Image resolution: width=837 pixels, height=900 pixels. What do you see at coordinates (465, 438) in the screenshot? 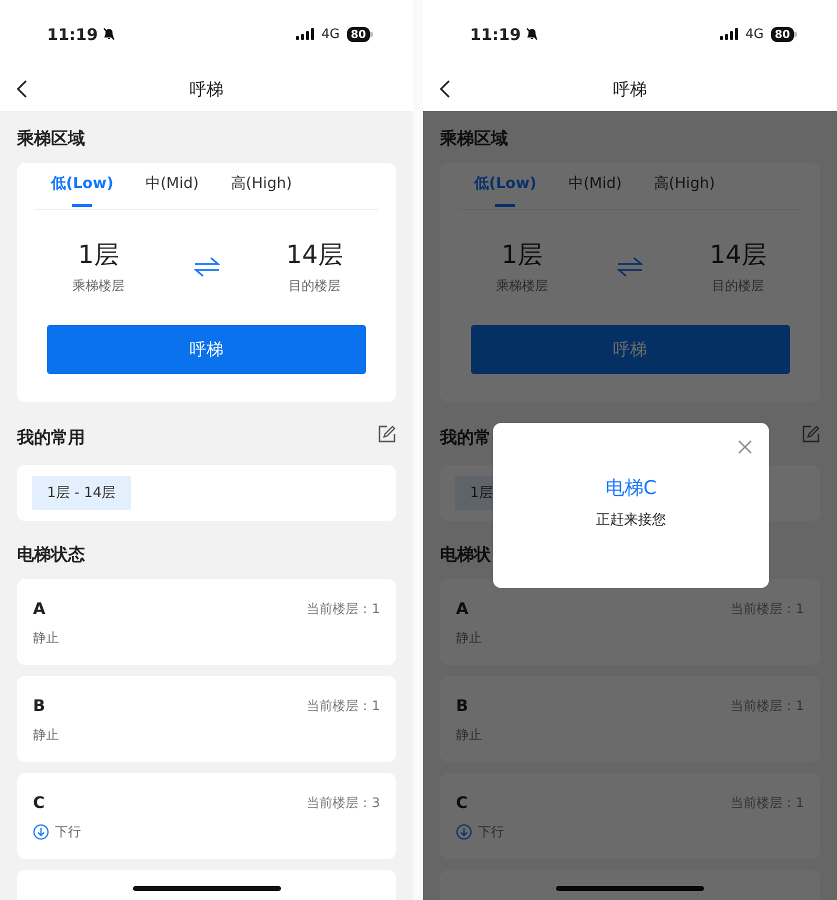
I see `section-title: 我的常` at bounding box center [465, 438].